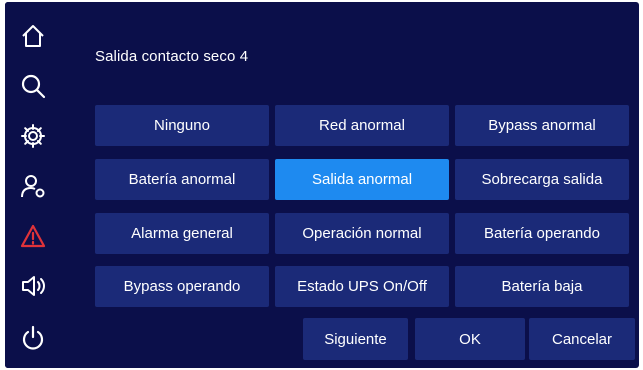 The image size is (643, 370). What do you see at coordinates (182, 125) in the screenshot?
I see `option-ninguno: Ninguno` at bounding box center [182, 125].